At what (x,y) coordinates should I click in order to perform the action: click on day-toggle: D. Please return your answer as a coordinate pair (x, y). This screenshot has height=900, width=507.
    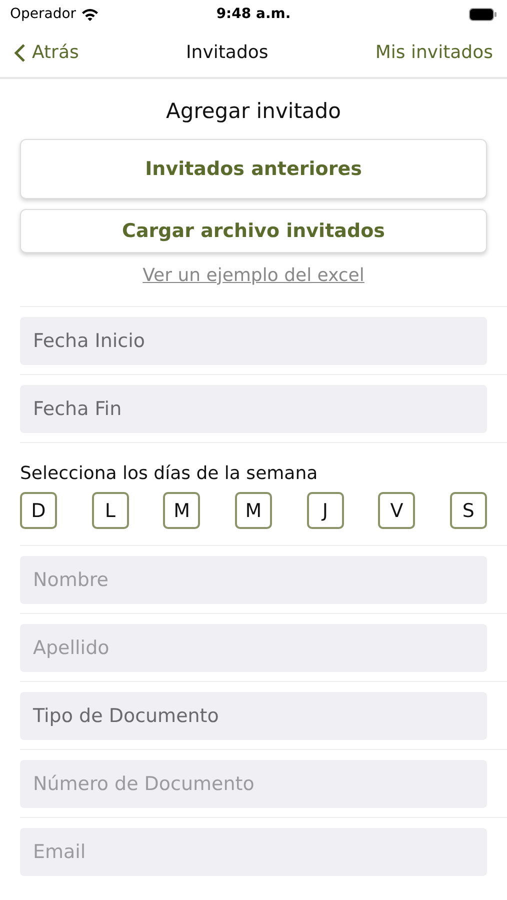
    Looking at the image, I should click on (38, 510).